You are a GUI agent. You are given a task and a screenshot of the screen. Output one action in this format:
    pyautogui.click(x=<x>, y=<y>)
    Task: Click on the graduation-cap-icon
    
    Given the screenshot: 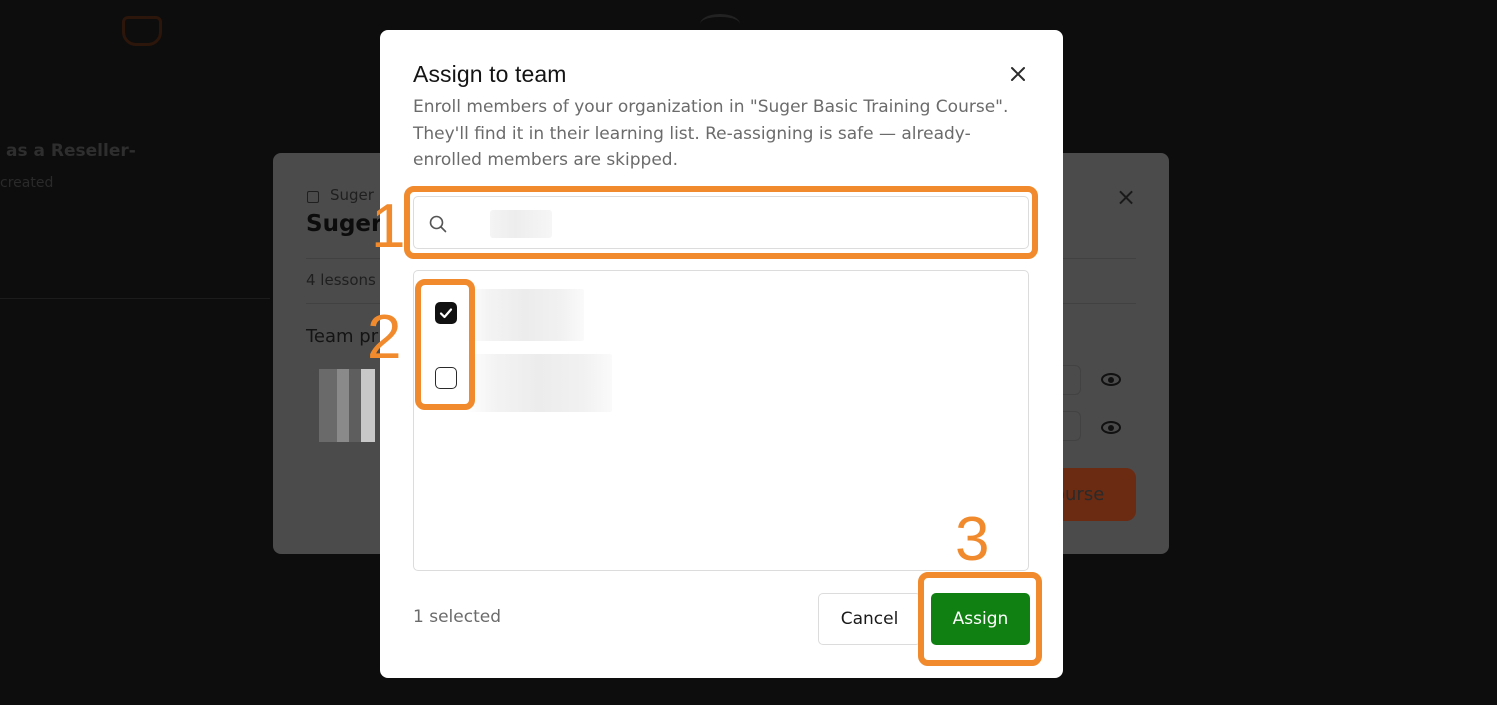 What is the action you would take?
    pyautogui.click(x=142, y=31)
    